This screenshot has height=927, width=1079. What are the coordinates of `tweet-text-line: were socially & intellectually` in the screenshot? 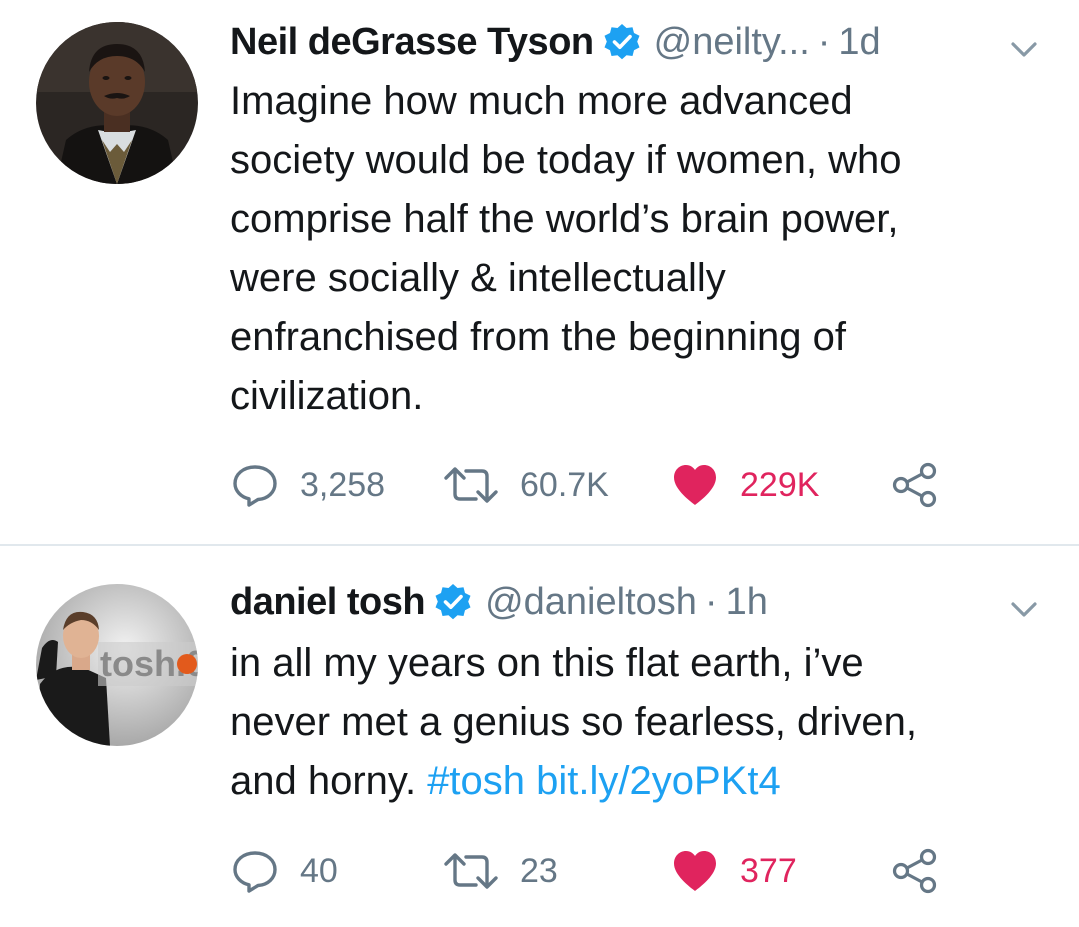 It's located at (478, 278).